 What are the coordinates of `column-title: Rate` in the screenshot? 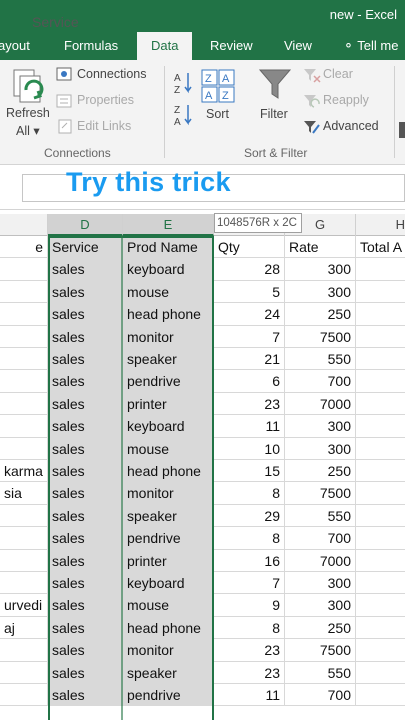 It's located at (320, 247).